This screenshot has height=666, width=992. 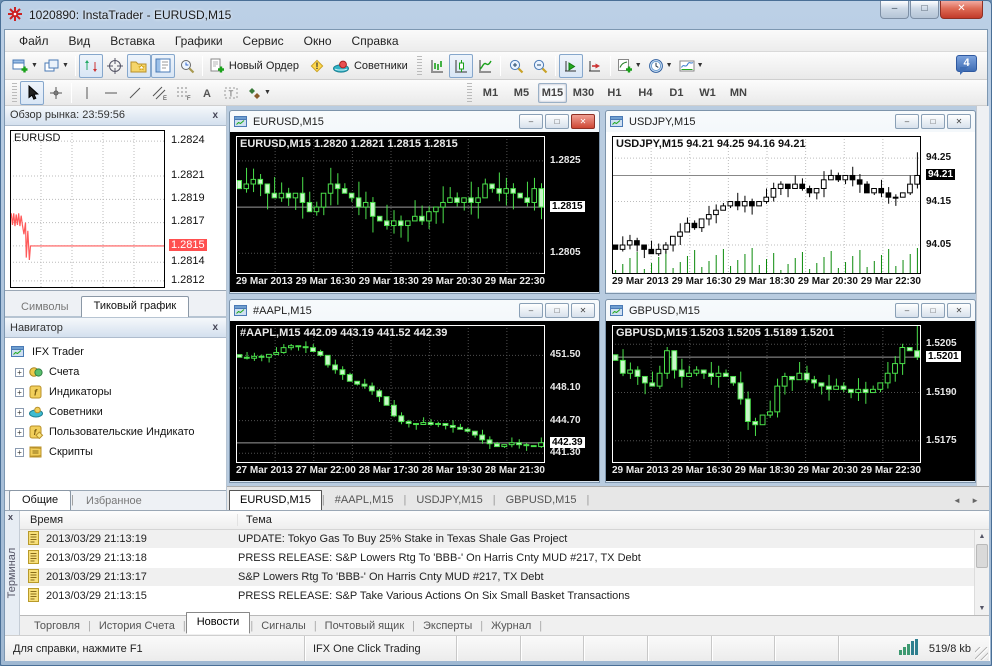 I want to click on menu-item-0: Файл, so click(x=34, y=41).